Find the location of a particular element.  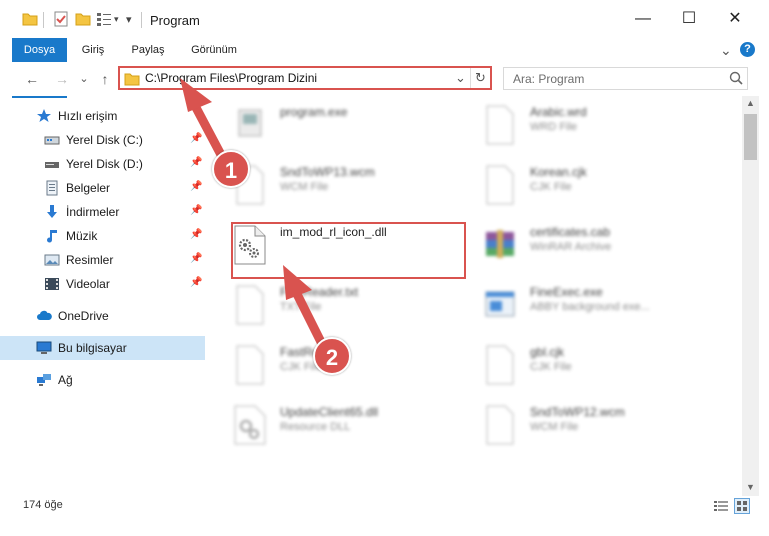

sidebar-item-onedrive: OneDrive is located at coordinates (102, 316).